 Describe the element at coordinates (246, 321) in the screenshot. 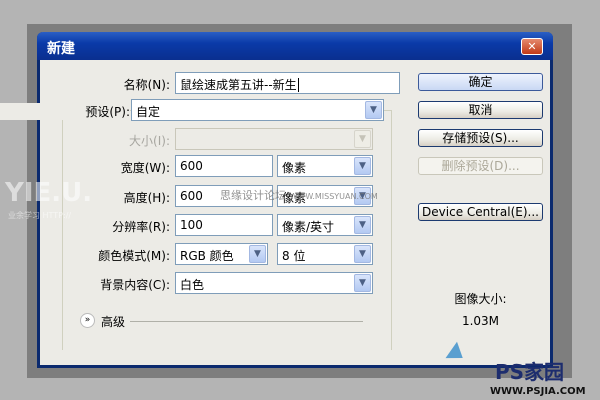

I see `advanced-divider` at that location.